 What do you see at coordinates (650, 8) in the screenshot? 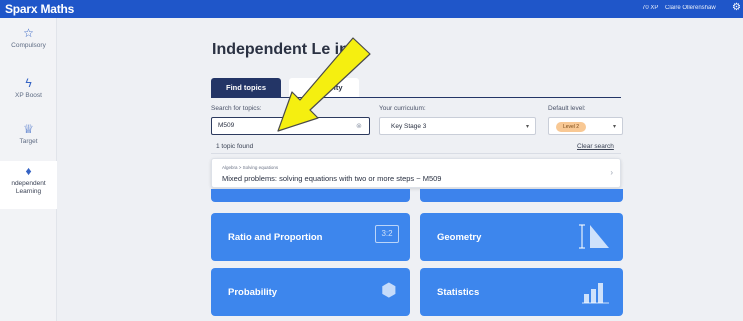
I see `xp-counter: 70 XP` at bounding box center [650, 8].